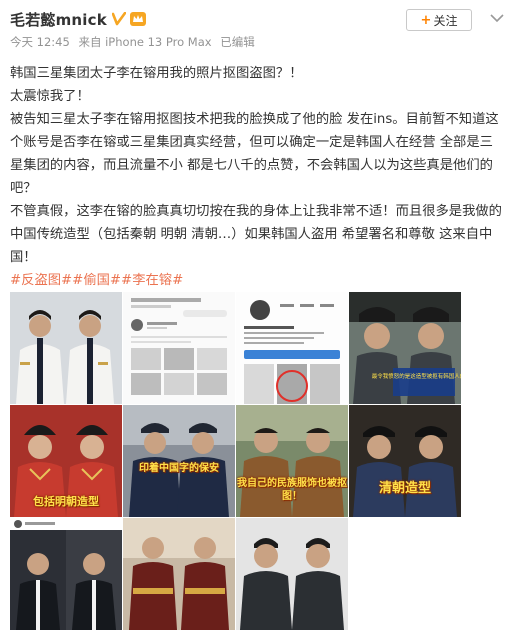  I want to click on photo-6-caption: 印着中国字的保安, so click(179, 468).